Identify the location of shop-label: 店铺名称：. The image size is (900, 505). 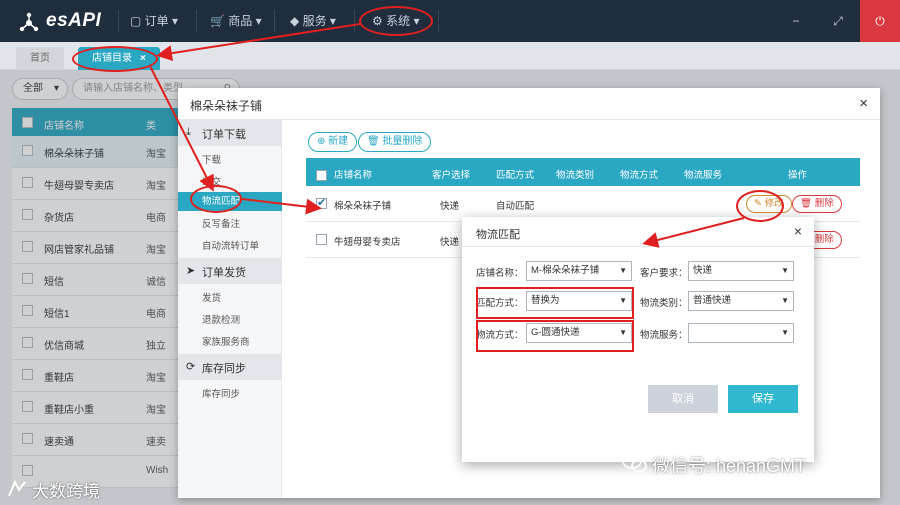
(500, 273).